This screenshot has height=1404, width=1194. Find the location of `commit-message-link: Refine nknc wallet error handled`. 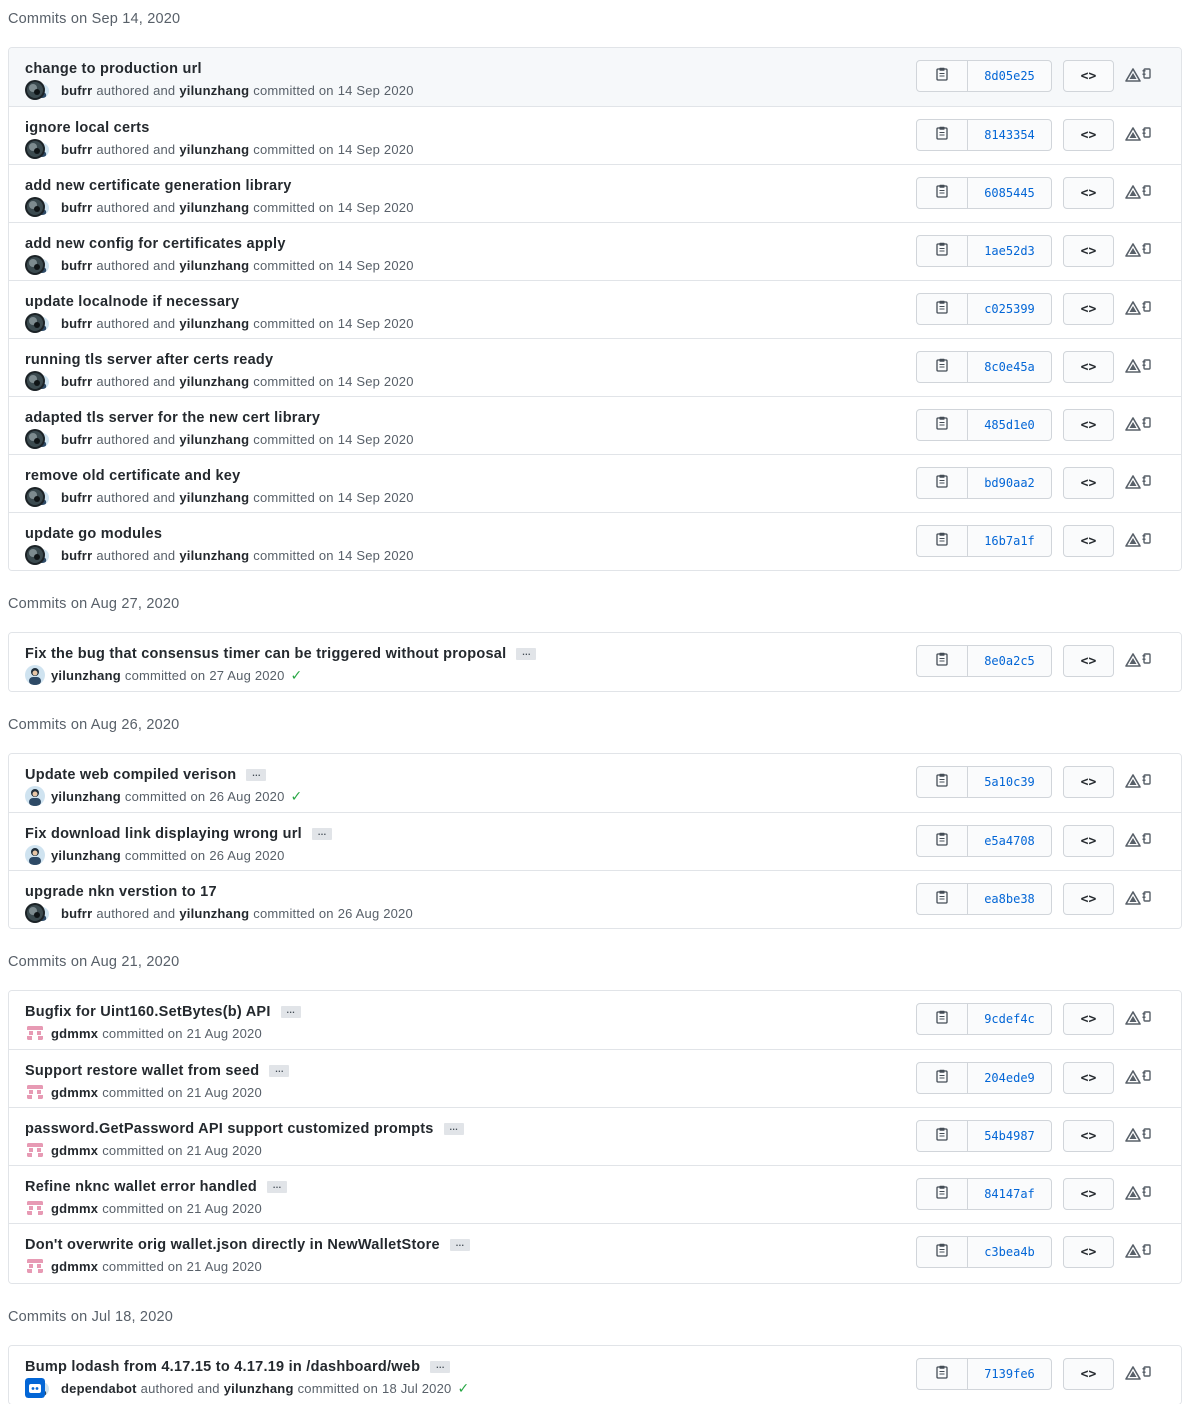

commit-message-link: Refine nknc wallet error handled is located at coordinates (141, 1187).